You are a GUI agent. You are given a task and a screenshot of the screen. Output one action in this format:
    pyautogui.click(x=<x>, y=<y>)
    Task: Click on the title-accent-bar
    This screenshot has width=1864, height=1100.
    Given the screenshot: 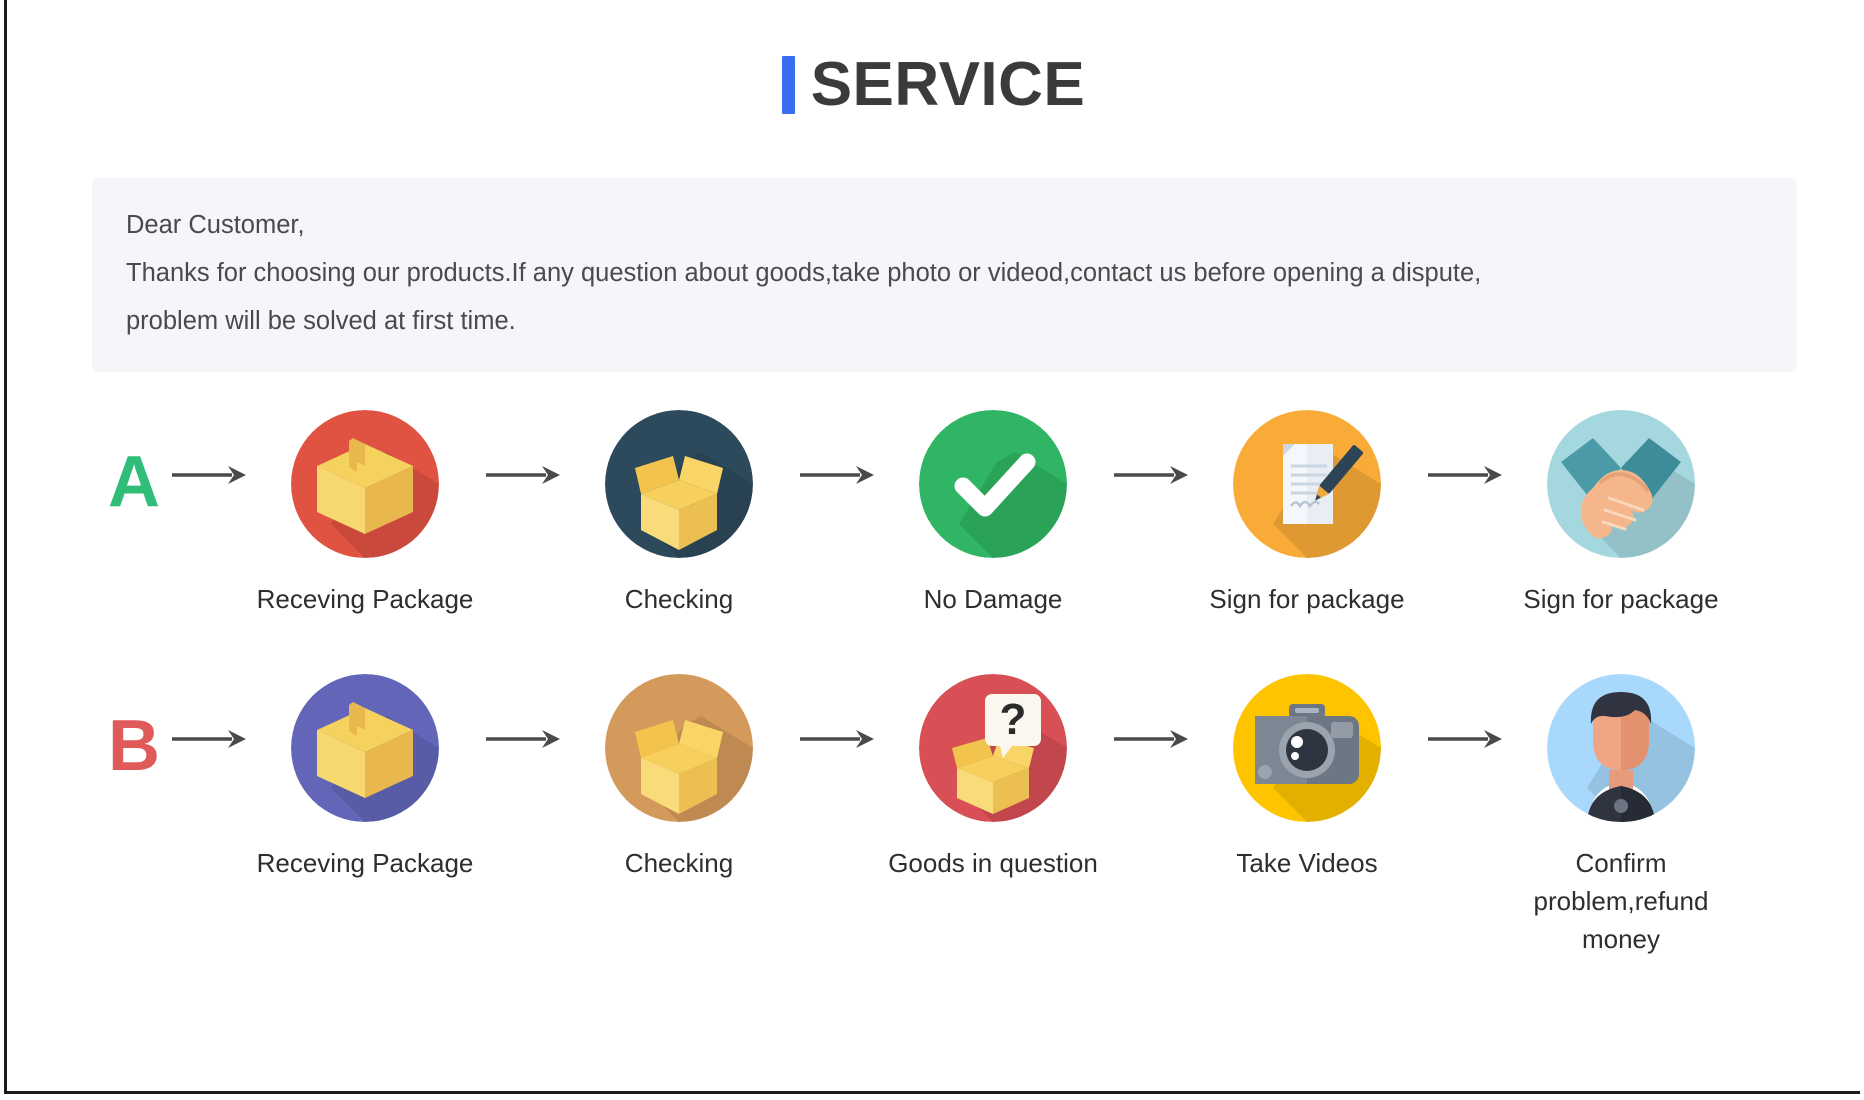 What is the action you would take?
    pyautogui.click(x=788, y=85)
    